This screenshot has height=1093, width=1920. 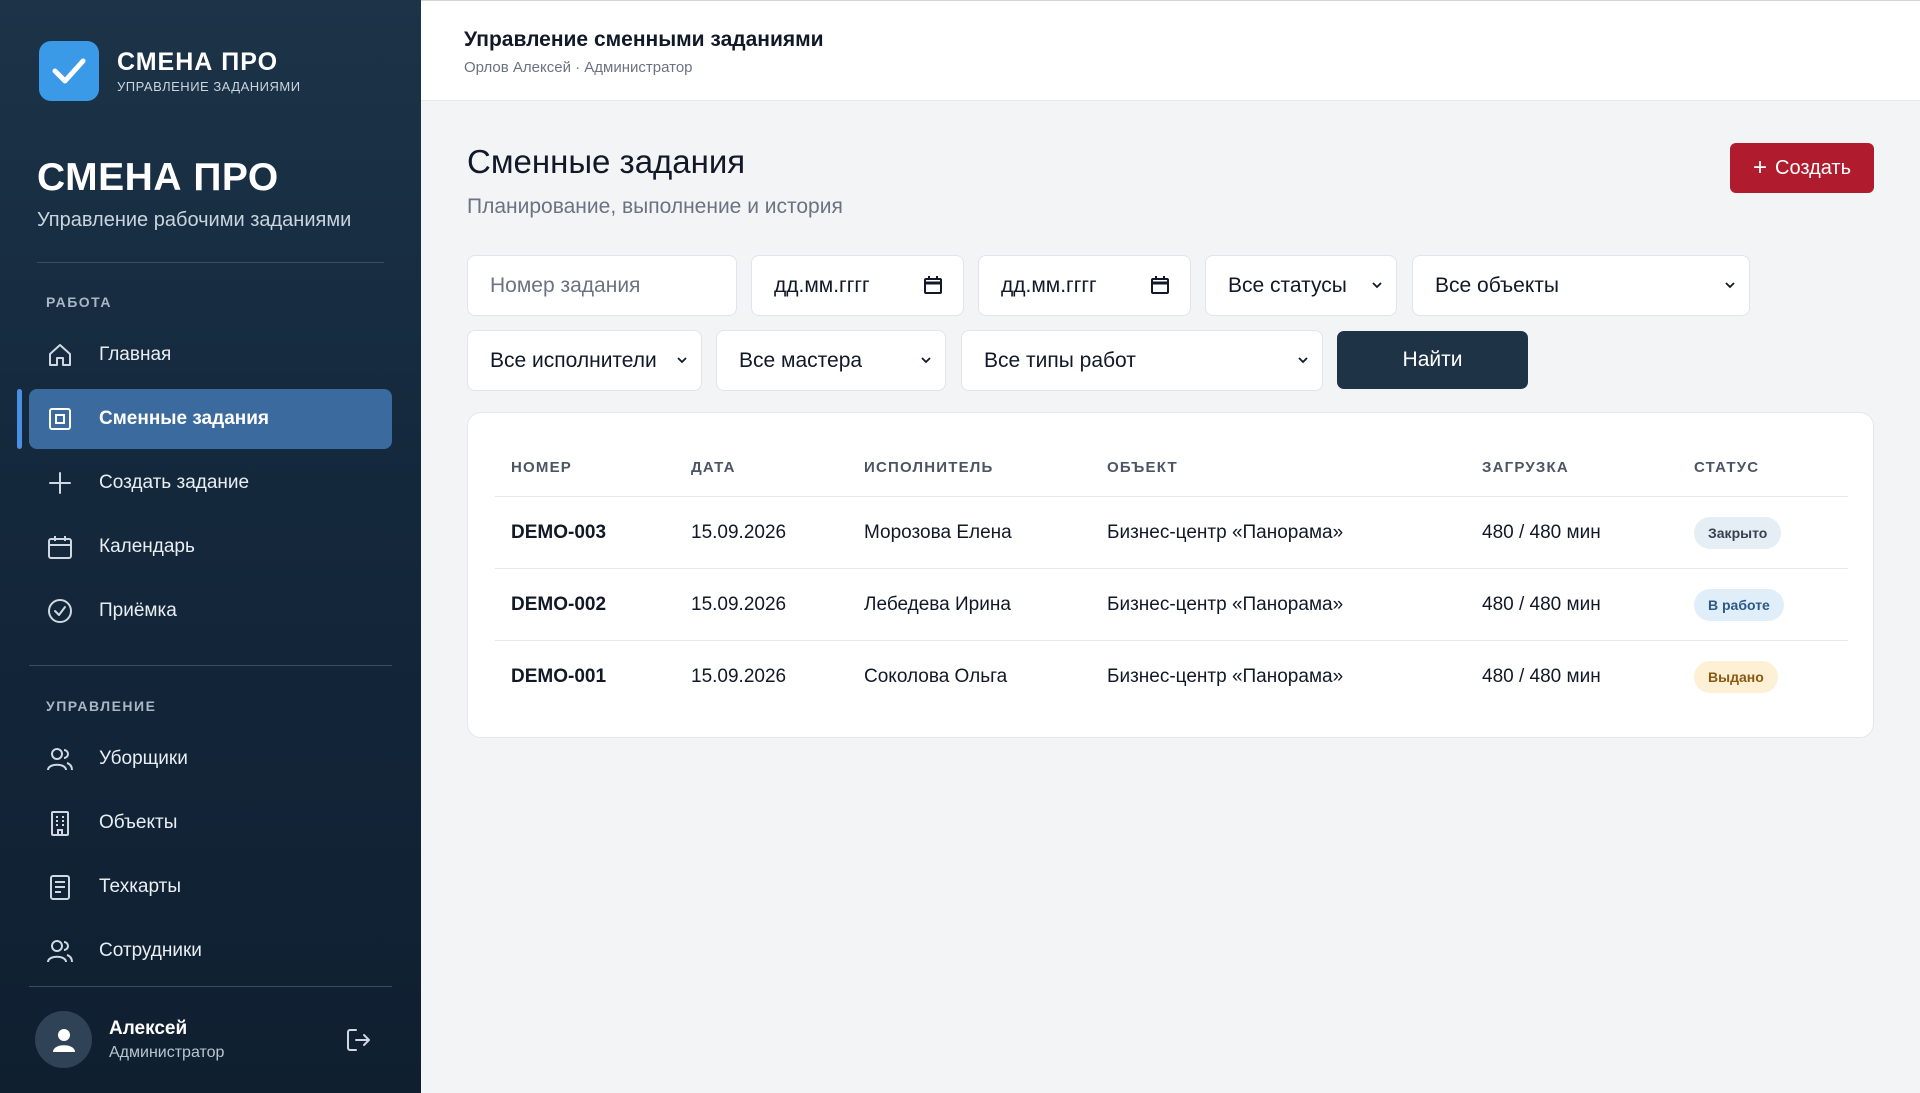 I want to click on date-from-input: дд.мм.гггг, so click(x=857, y=285).